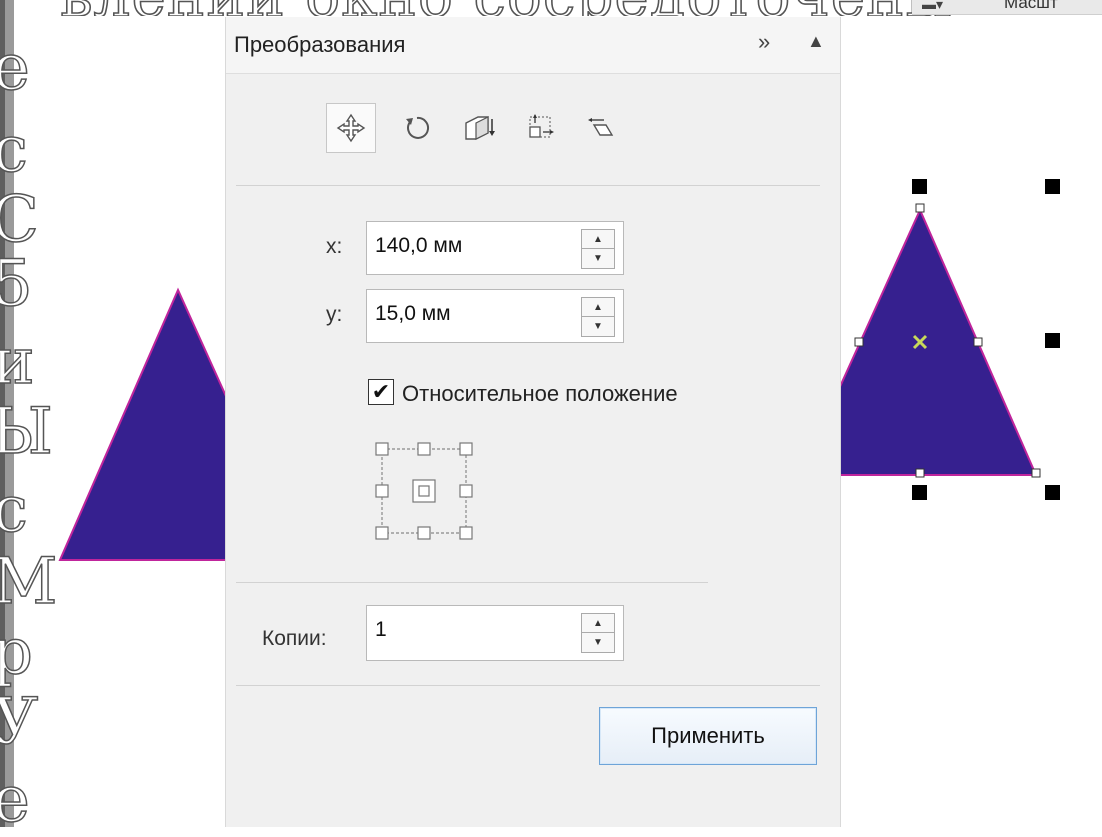  I want to click on relative-position-checkbox: ✔, so click(381, 392).